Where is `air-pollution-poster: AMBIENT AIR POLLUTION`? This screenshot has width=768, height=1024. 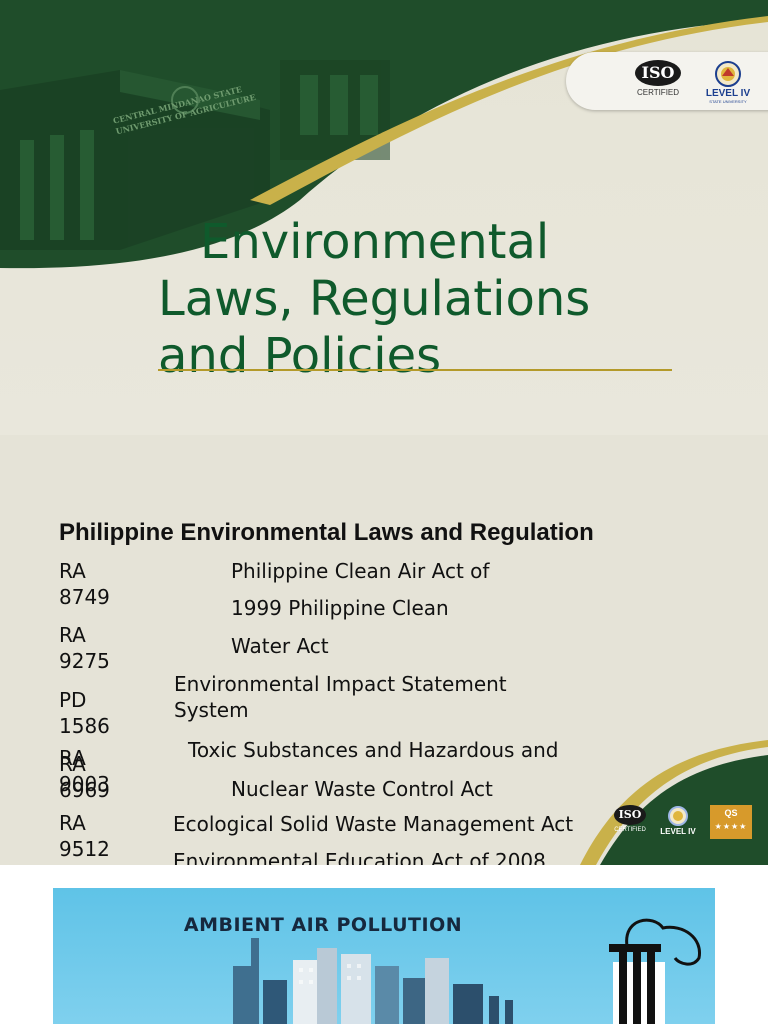 air-pollution-poster: AMBIENT AIR POLLUTION is located at coordinates (384, 956).